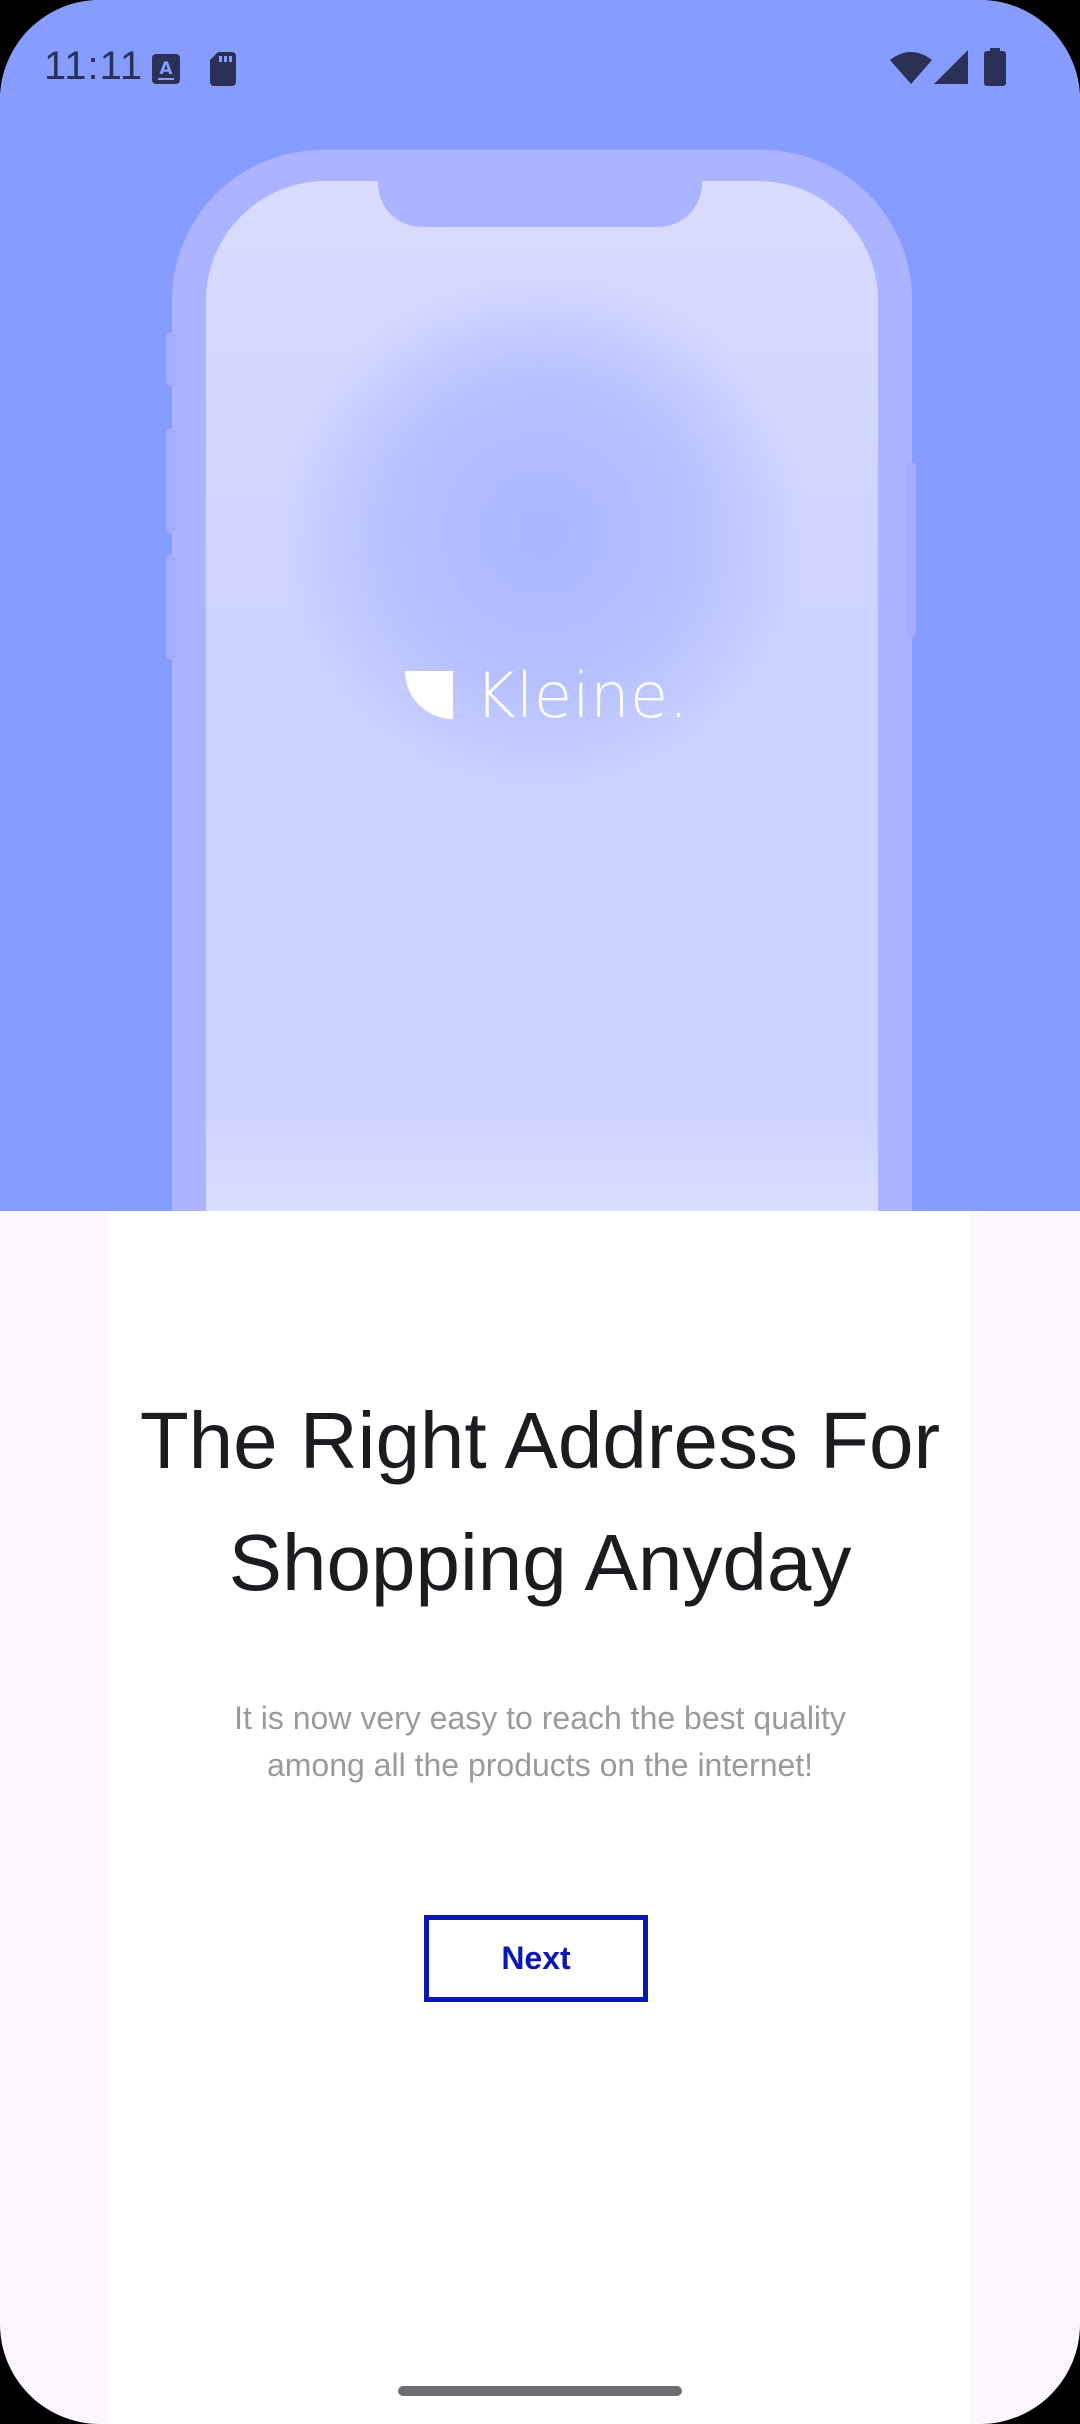 The height and width of the screenshot is (2424, 1080). Describe the element at coordinates (536, 1958) in the screenshot. I see `next-button: Next` at that location.